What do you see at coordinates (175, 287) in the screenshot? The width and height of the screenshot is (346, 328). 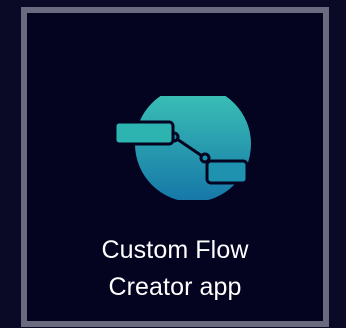 I see `app-title-line-2: Creator app` at bounding box center [175, 287].